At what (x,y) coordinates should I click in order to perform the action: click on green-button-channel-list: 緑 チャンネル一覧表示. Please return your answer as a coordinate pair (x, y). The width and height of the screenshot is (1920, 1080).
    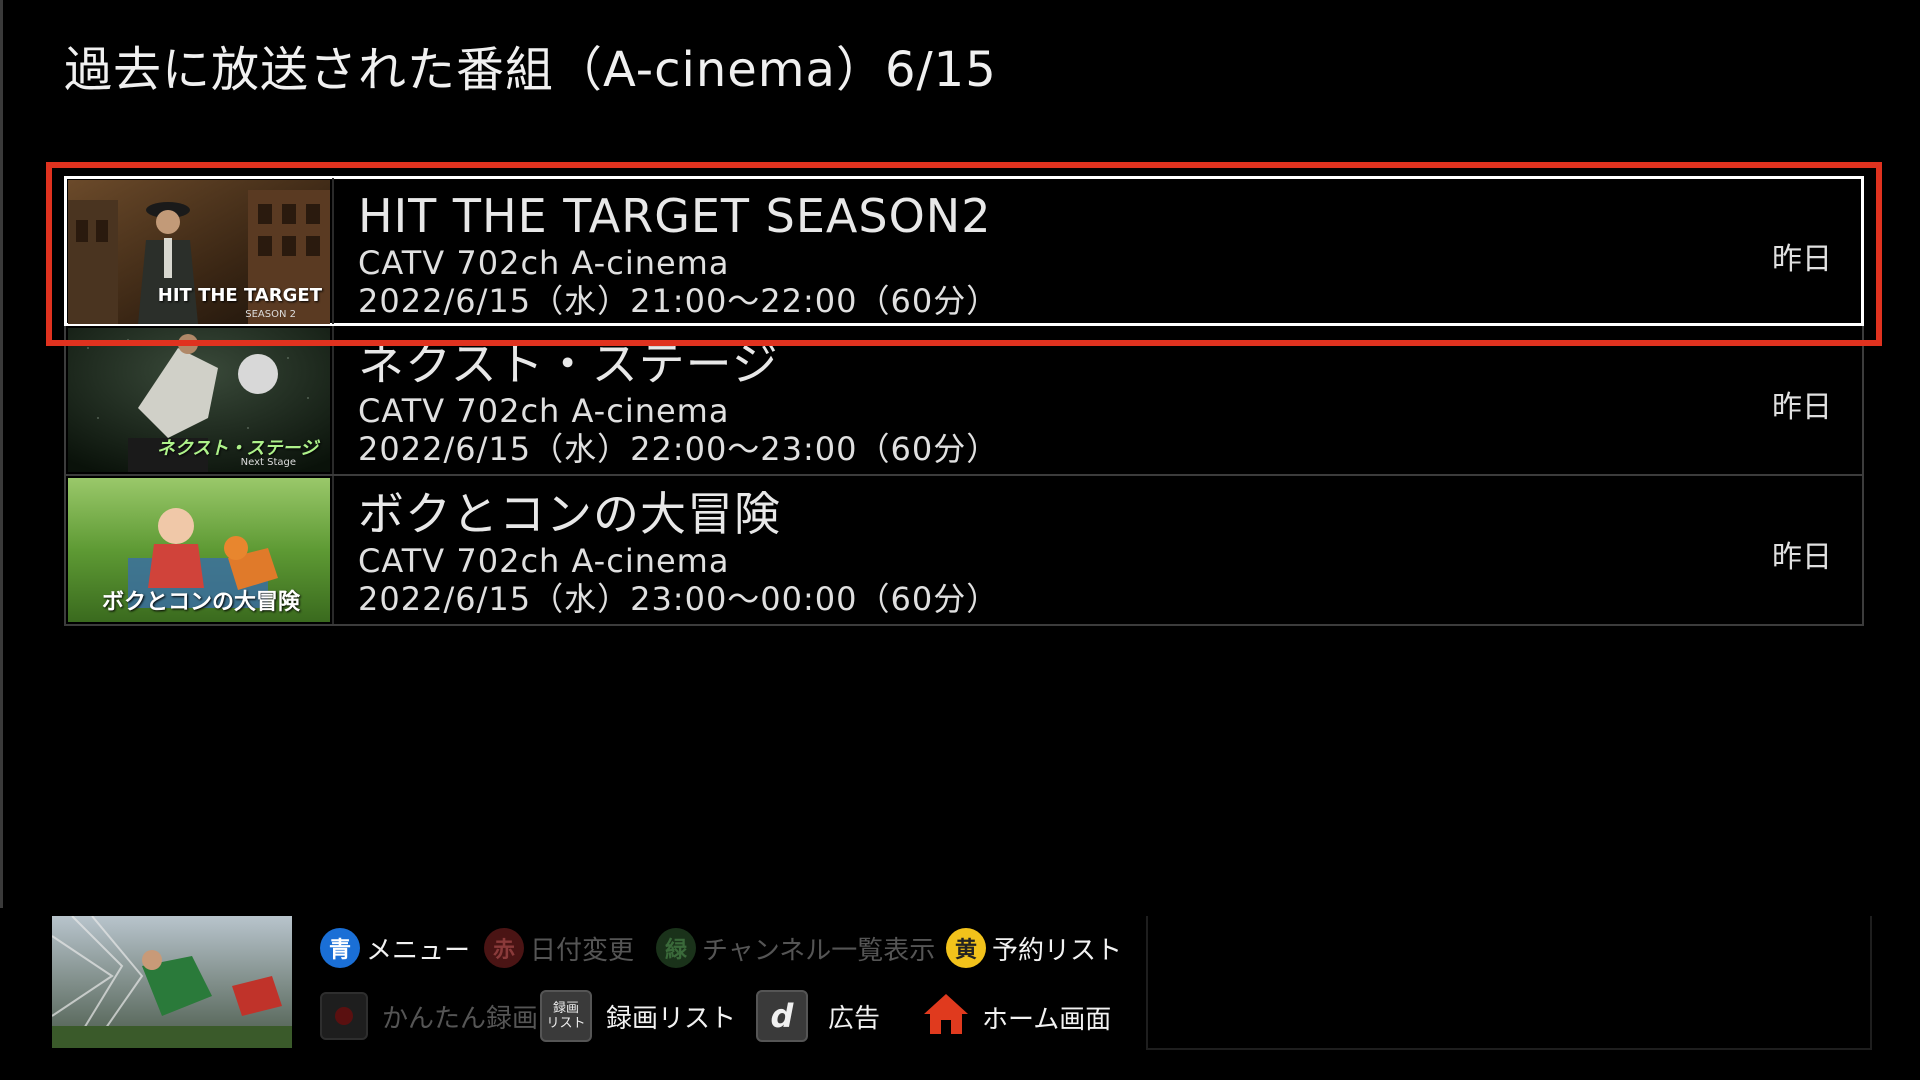
    Looking at the image, I should click on (795, 948).